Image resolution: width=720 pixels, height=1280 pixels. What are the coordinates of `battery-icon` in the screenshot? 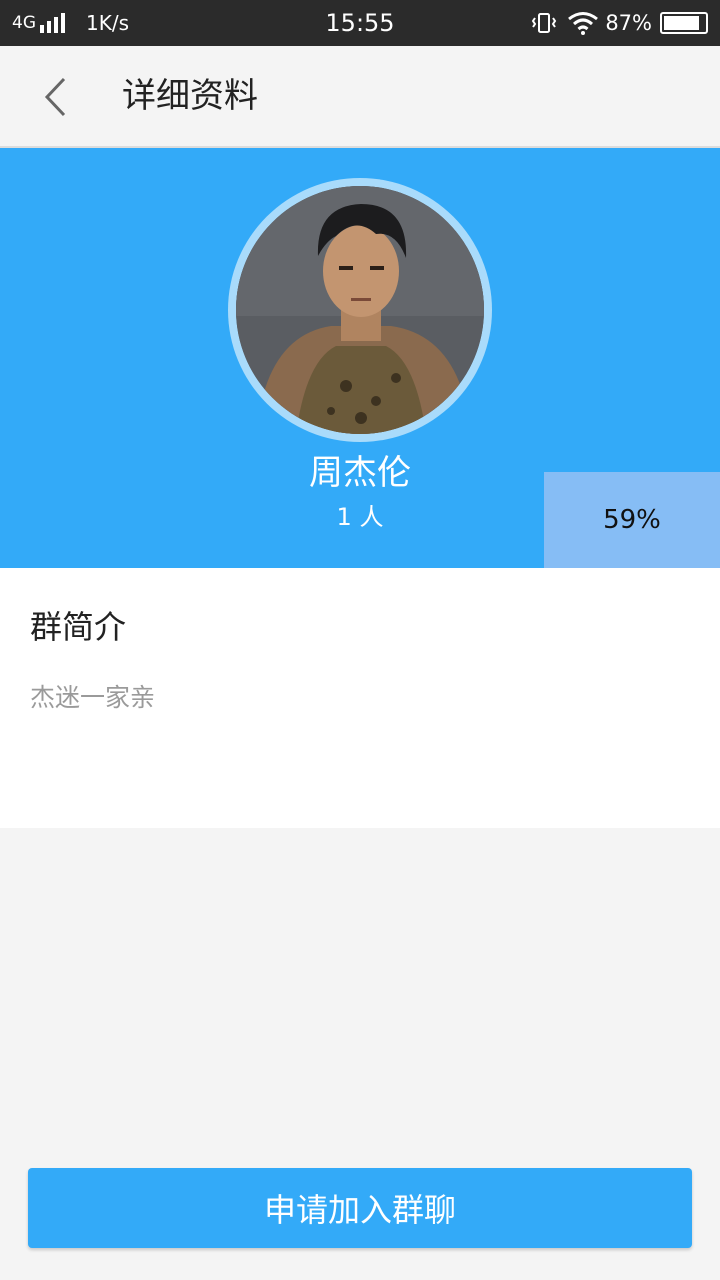 It's located at (684, 23).